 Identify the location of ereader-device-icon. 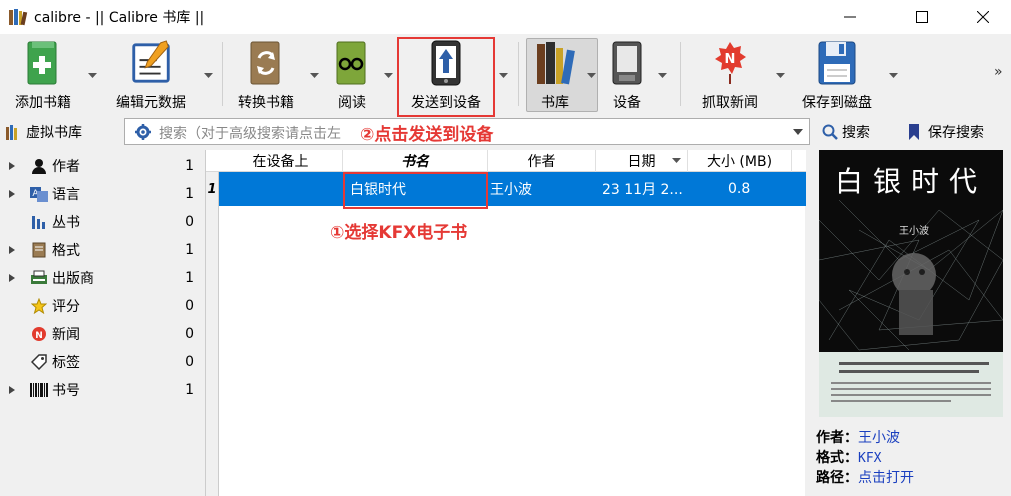
(627, 63).